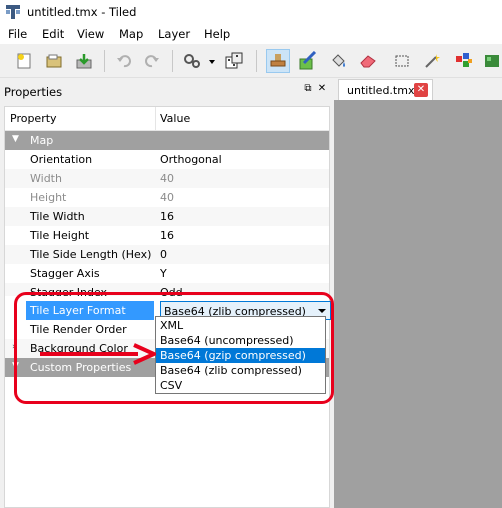 This screenshot has height=508, width=502. I want to click on property-name: Background Color, so click(79, 348).